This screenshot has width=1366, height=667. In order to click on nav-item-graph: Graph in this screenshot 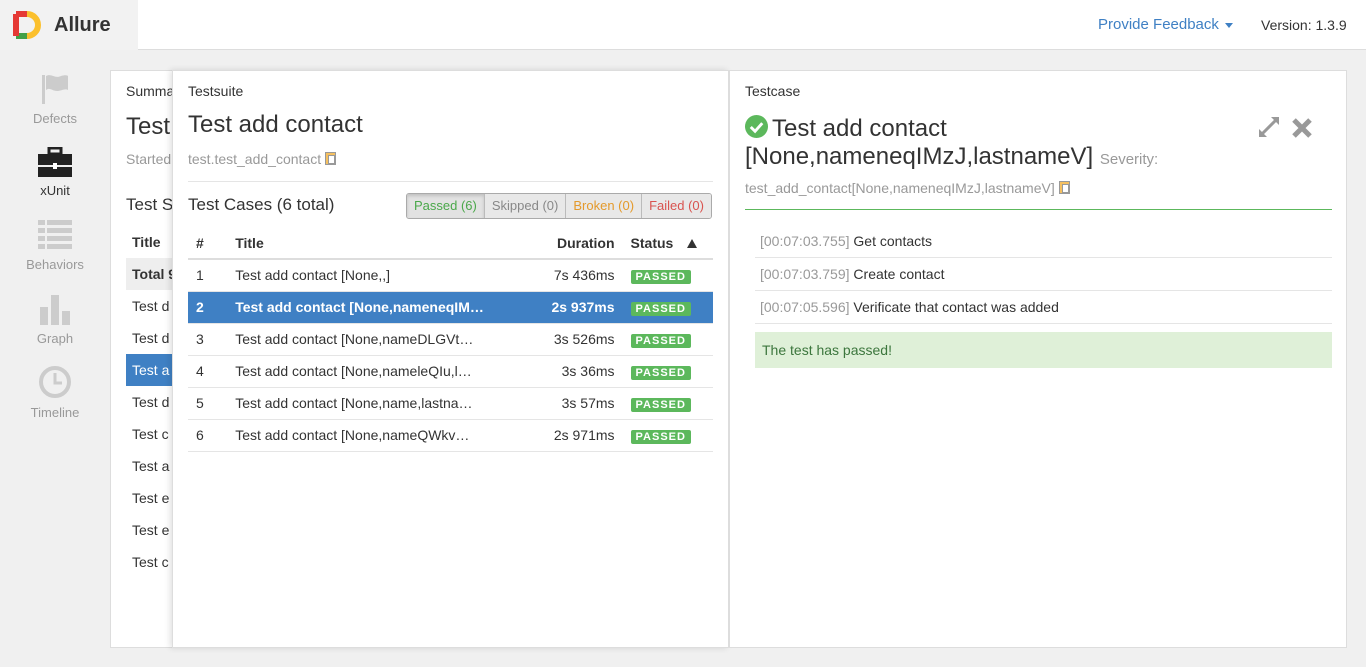, I will do `click(55, 319)`.